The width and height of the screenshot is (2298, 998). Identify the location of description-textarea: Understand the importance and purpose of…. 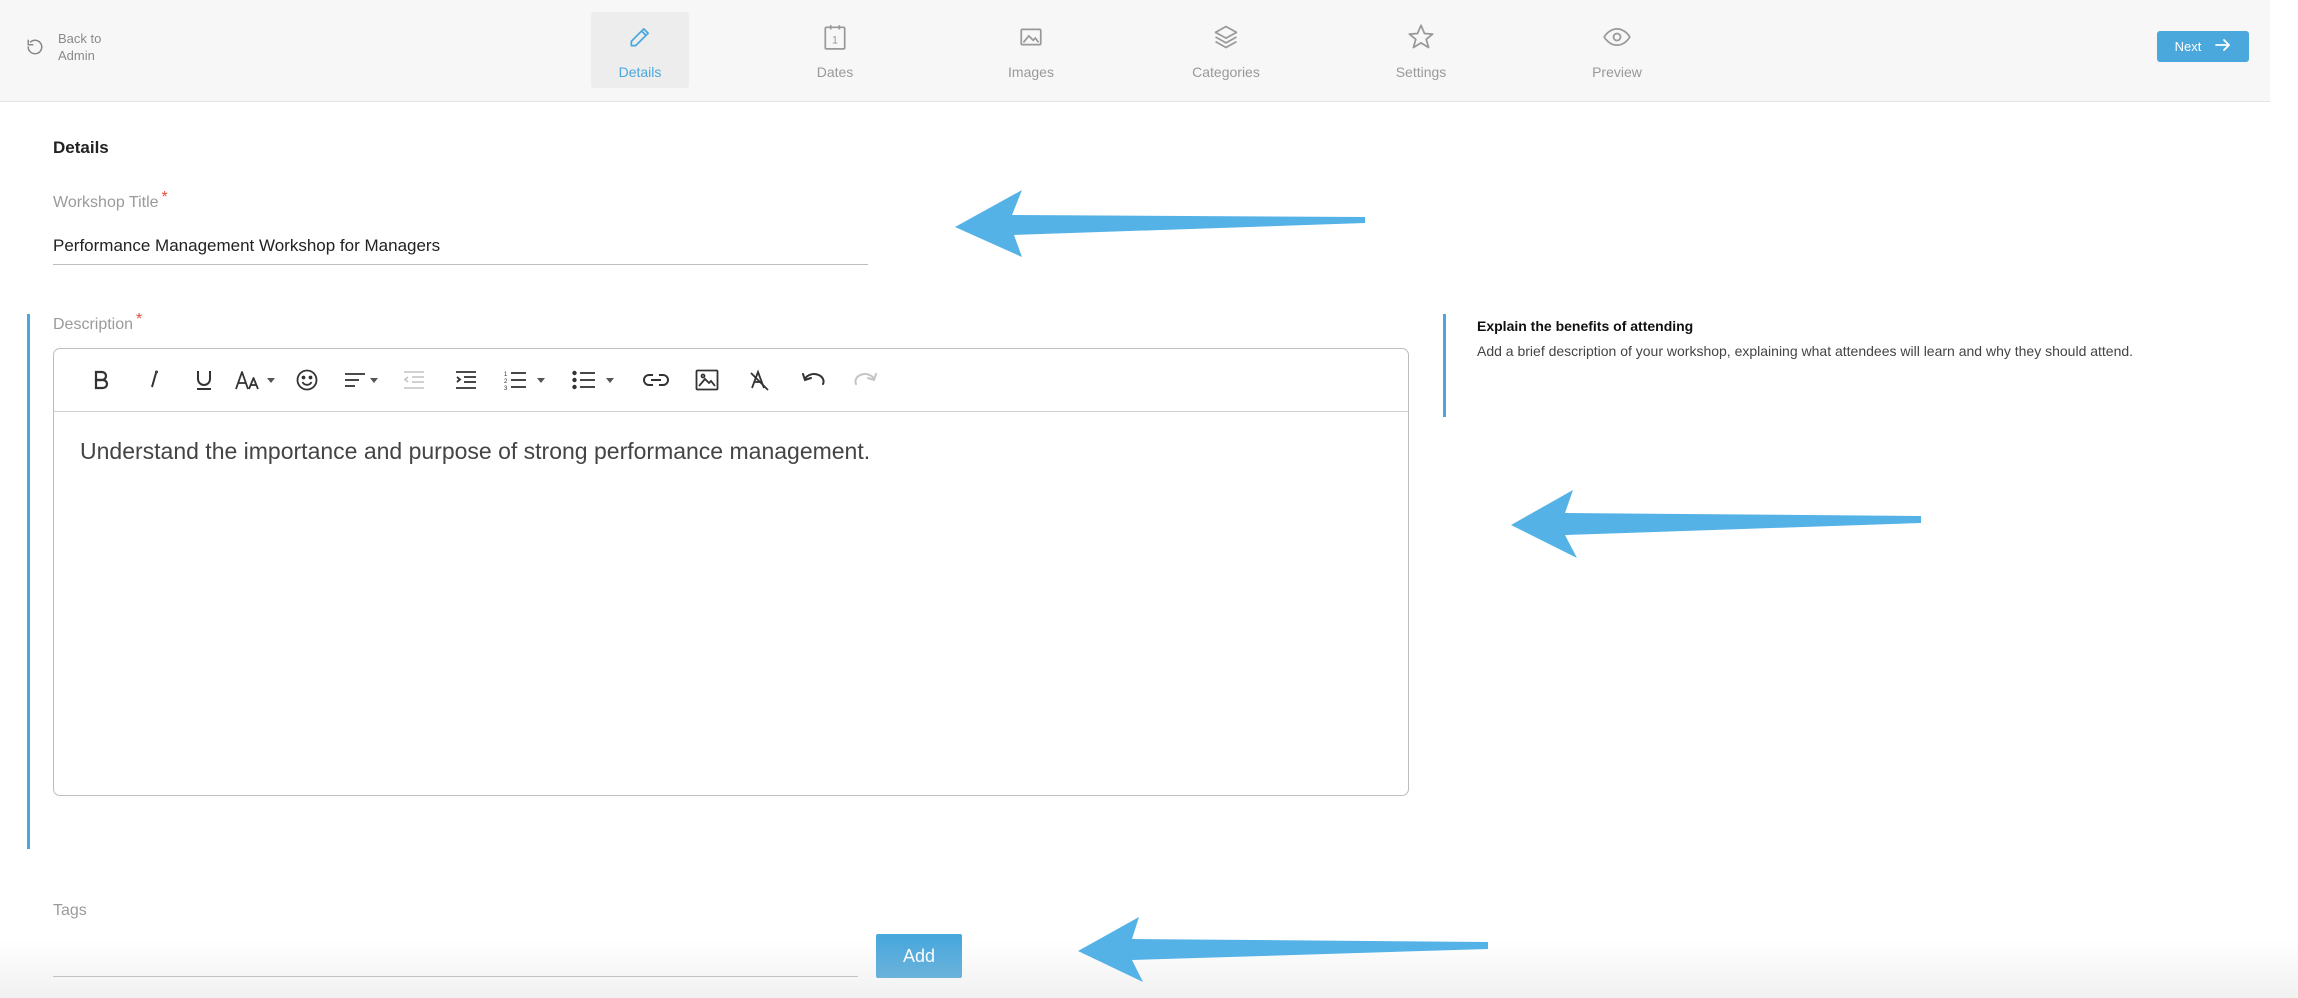
(731, 451).